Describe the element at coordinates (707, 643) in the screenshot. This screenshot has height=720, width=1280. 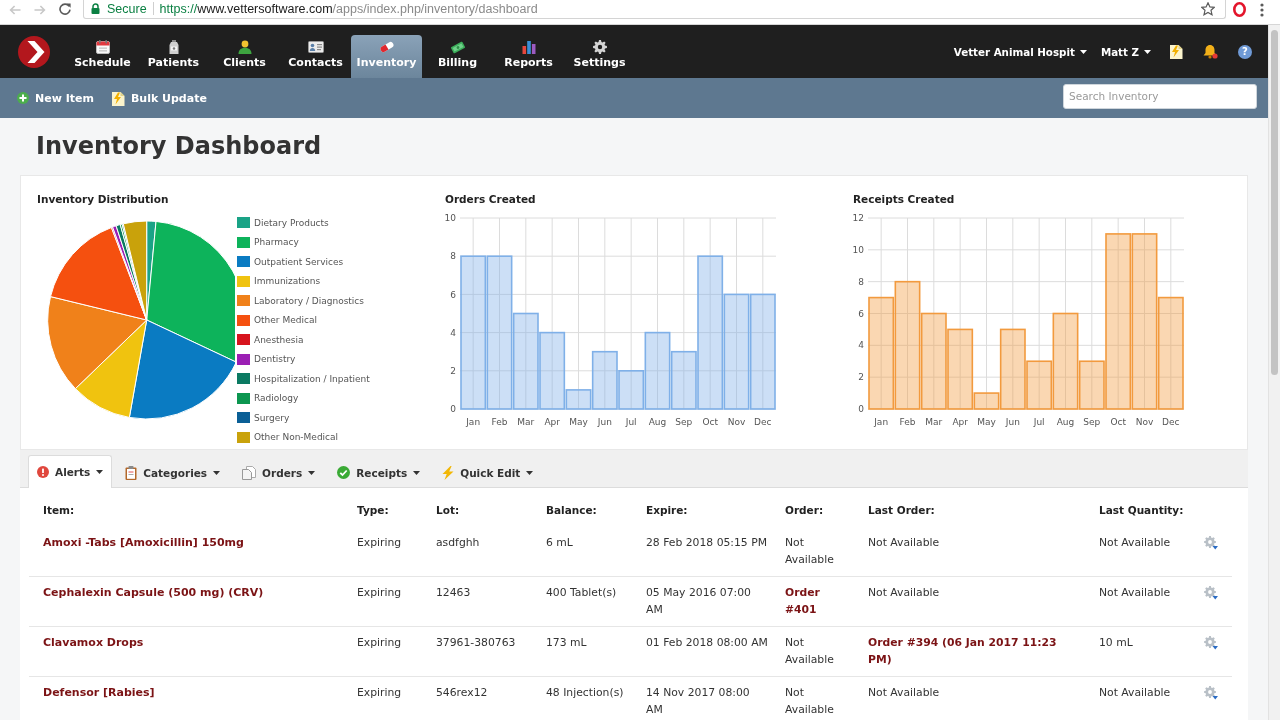
I see `table-cell-text: 01 Feb 2018 08:00 AM` at that location.